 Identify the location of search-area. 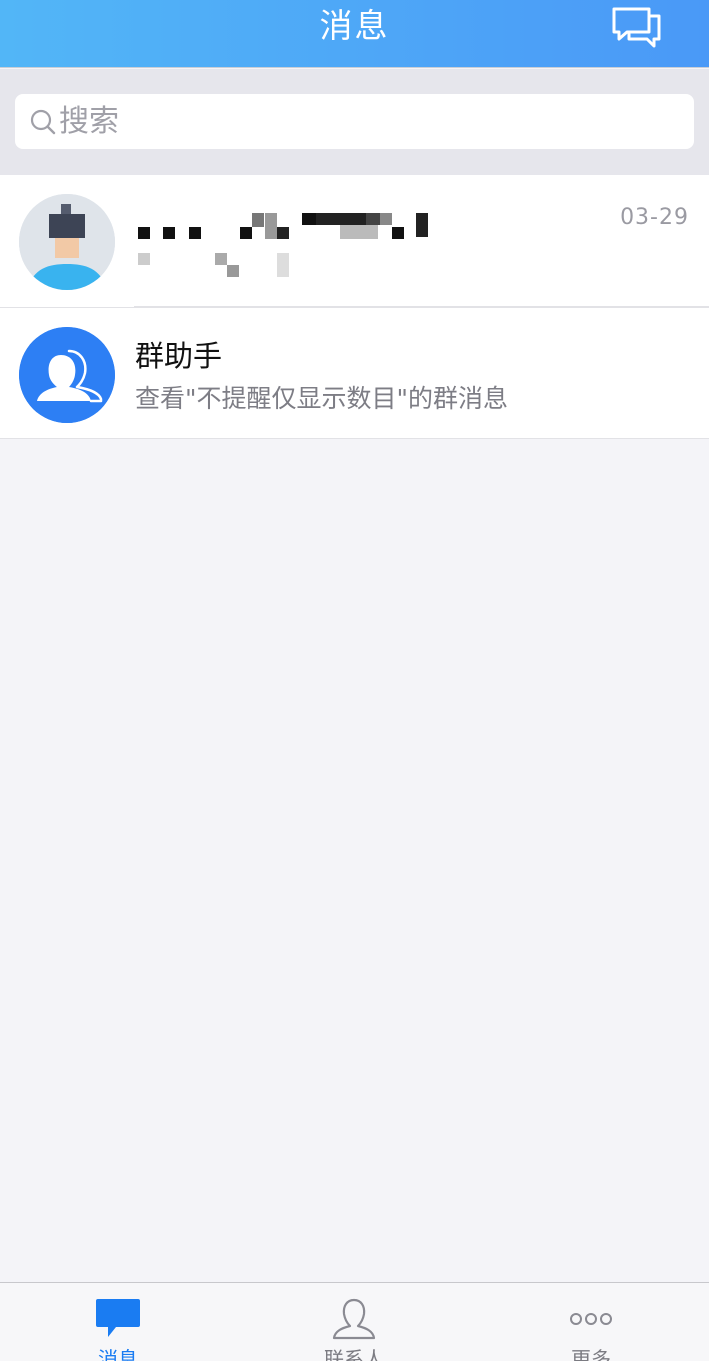
(354, 122).